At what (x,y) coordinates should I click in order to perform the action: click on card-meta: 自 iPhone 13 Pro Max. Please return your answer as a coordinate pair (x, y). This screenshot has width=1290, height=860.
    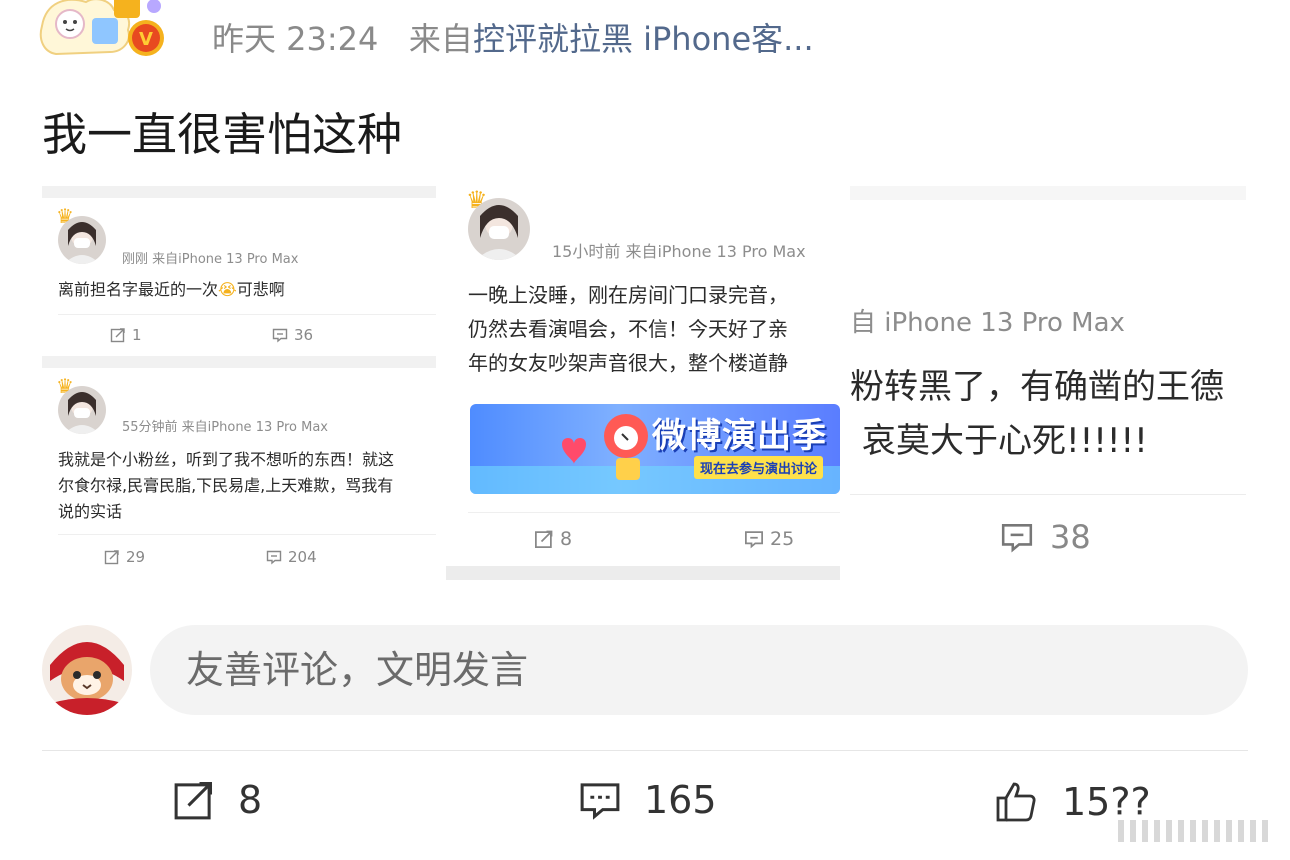
    Looking at the image, I should click on (987, 323).